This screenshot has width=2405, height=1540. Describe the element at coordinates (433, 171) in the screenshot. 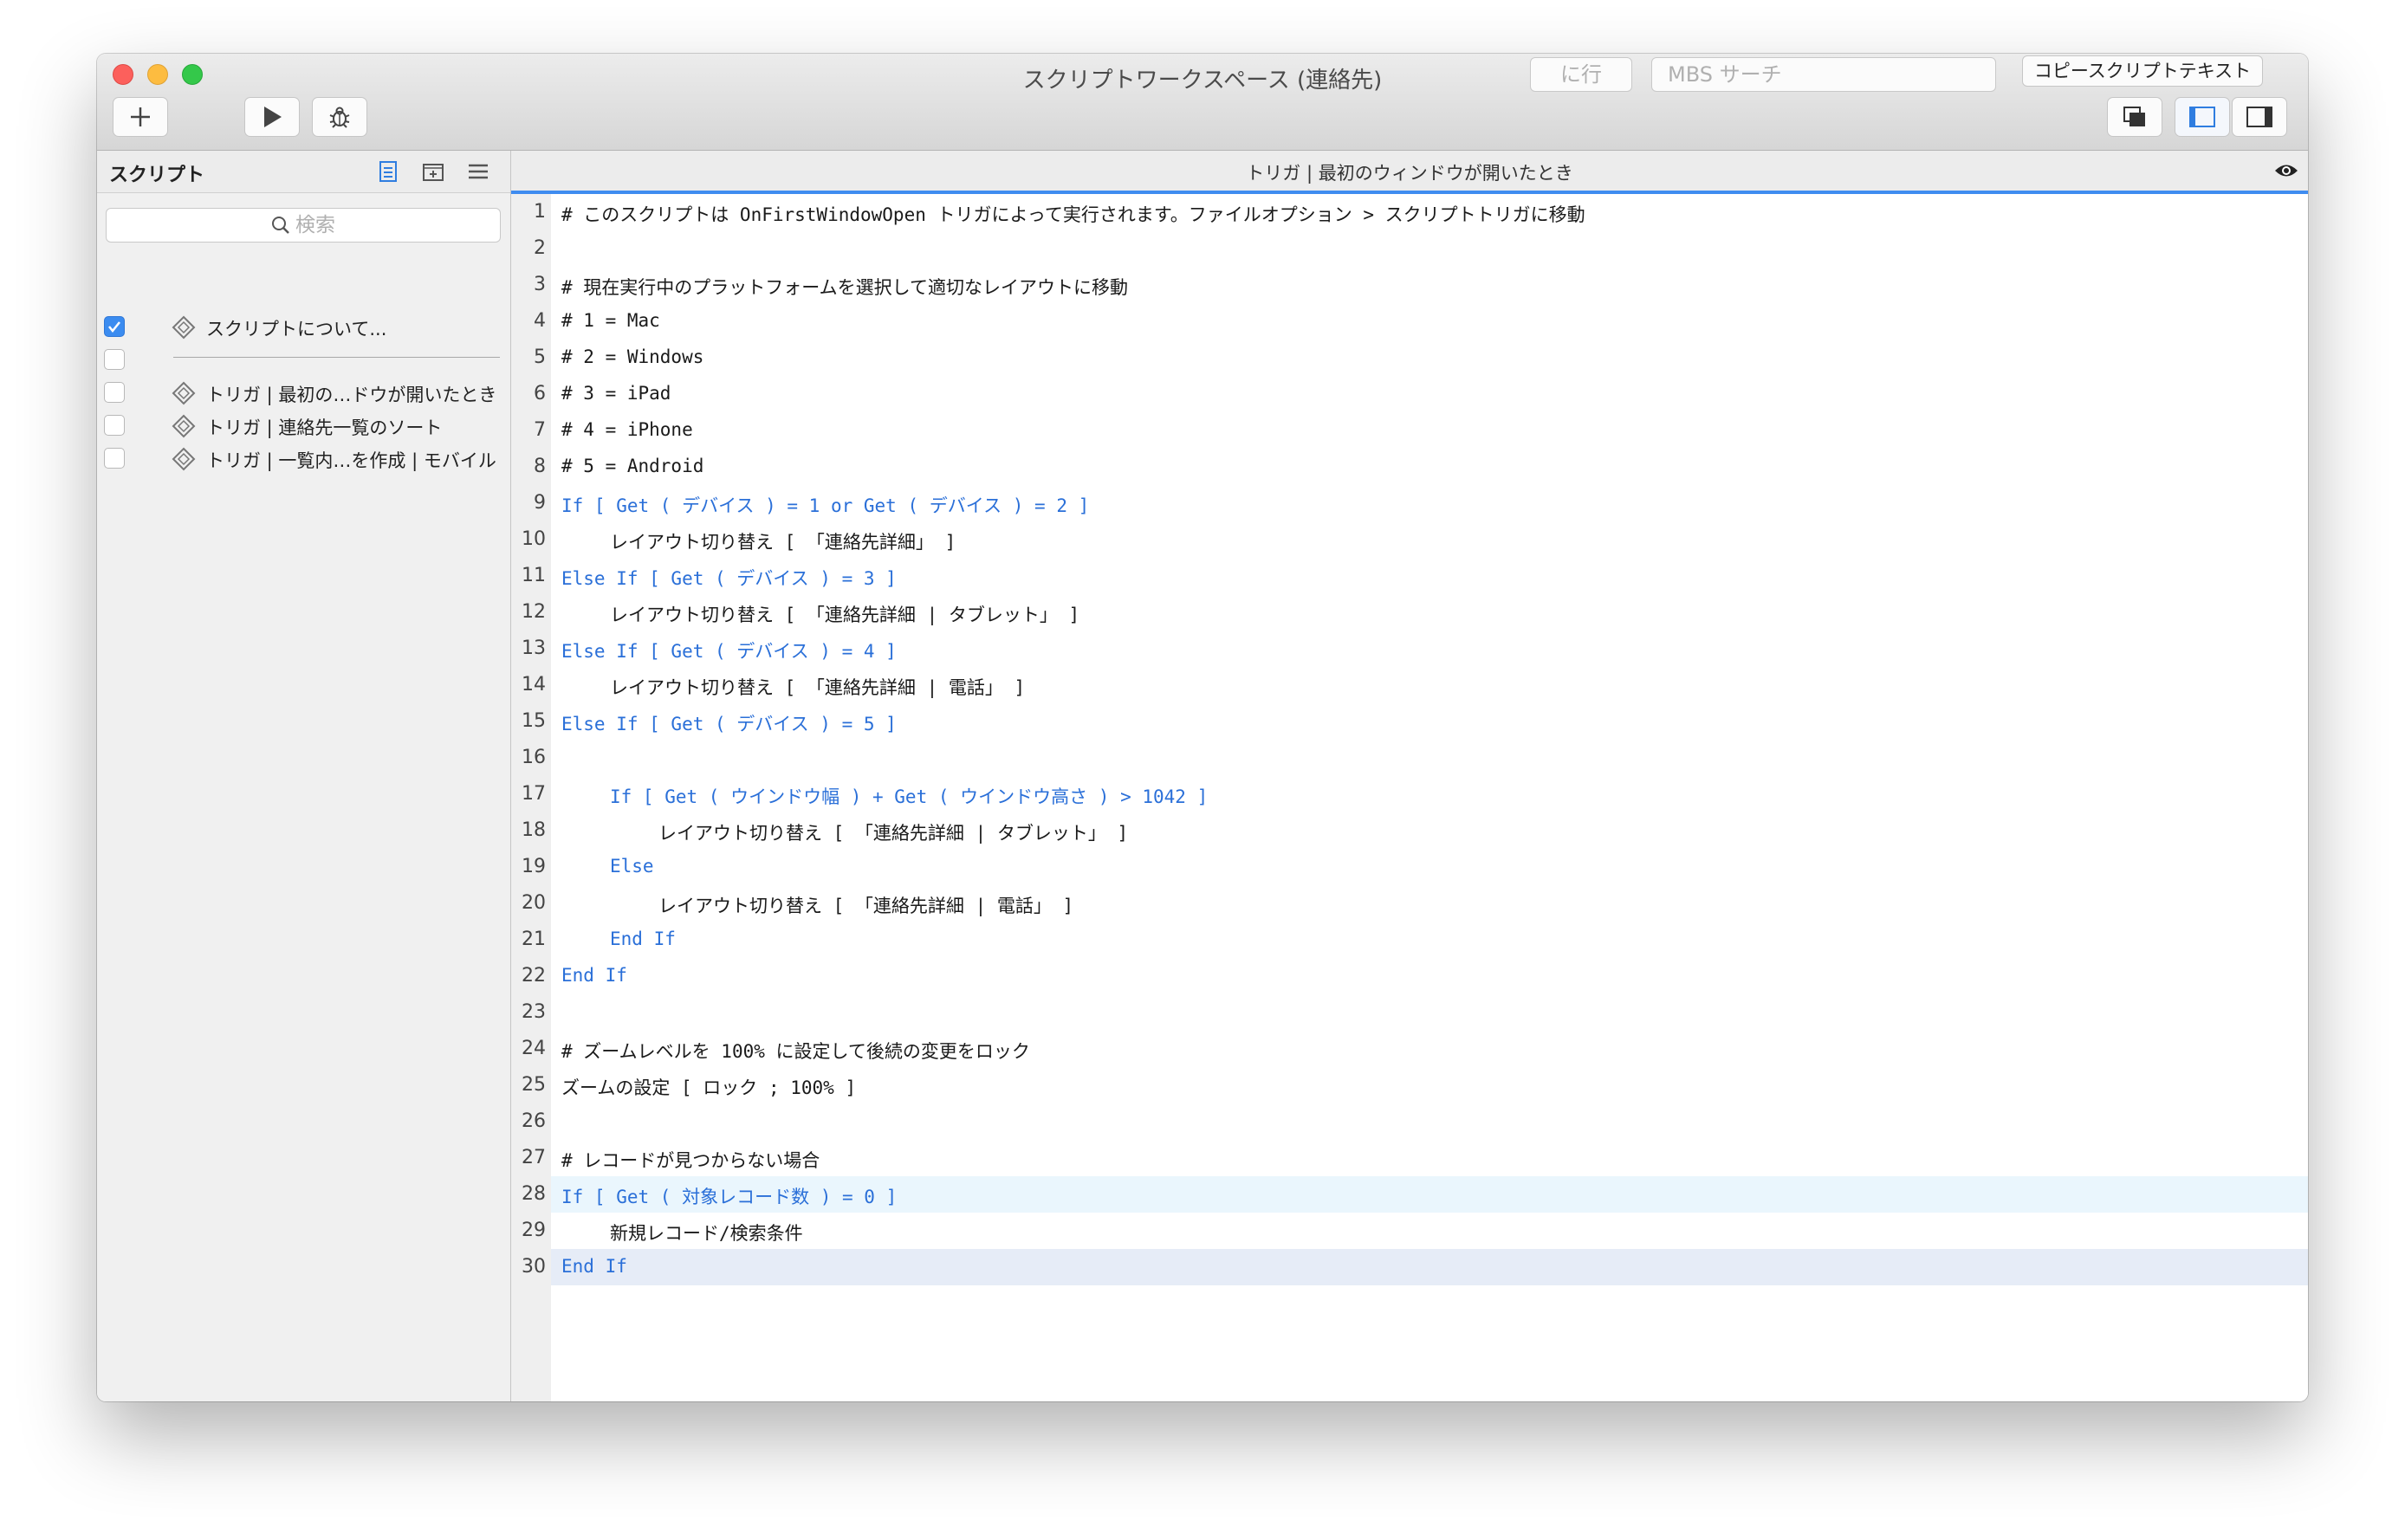

I see `new-folder-icon` at that location.